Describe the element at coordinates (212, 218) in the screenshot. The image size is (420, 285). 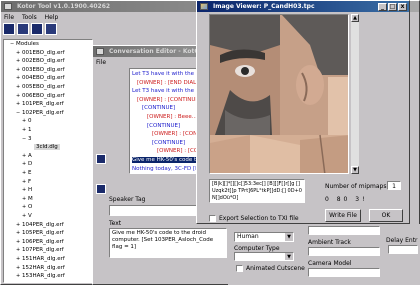
I see `export-txi-checkbox` at that location.